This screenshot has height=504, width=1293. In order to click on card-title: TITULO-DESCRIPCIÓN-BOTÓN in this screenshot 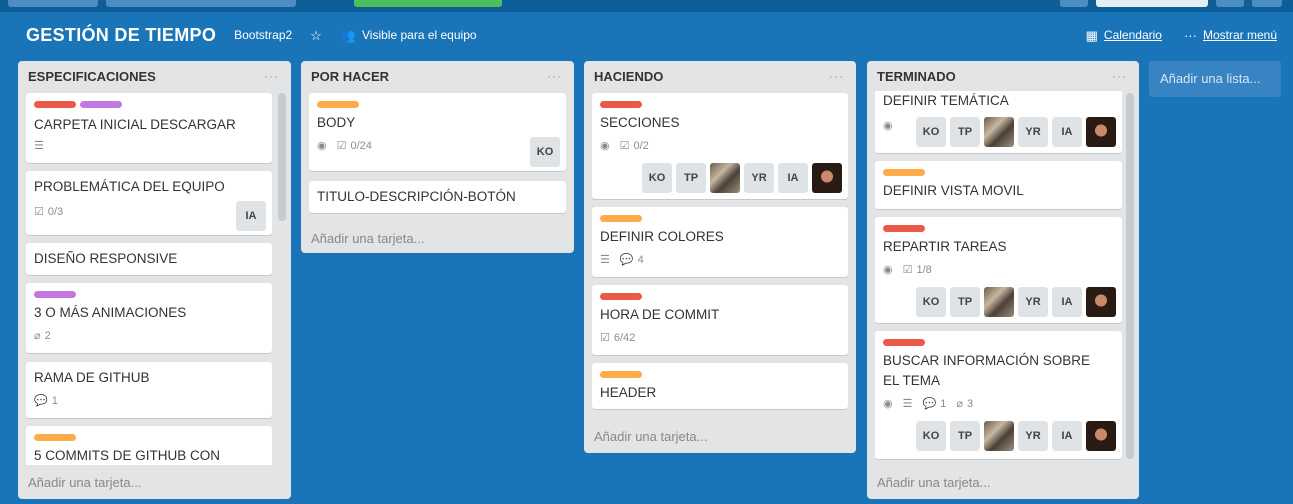, I will do `click(416, 196)`.